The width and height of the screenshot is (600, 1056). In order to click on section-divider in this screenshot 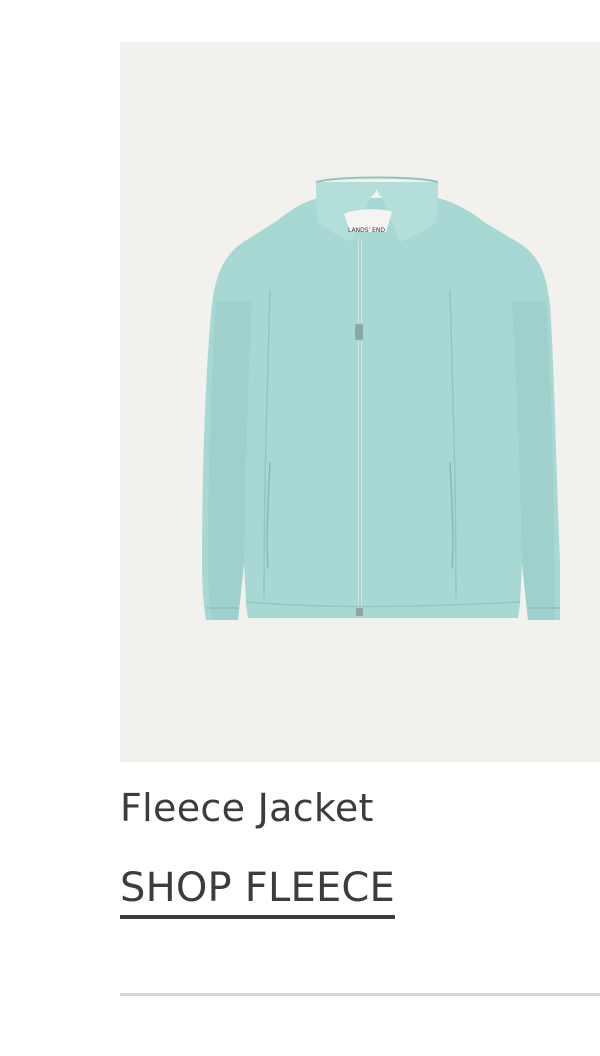, I will do `click(360, 994)`.